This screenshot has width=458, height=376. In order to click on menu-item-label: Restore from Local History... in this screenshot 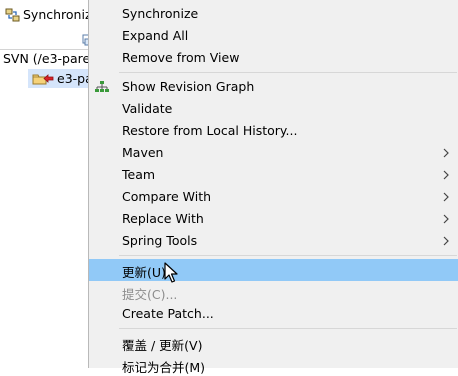, I will do `click(210, 130)`.